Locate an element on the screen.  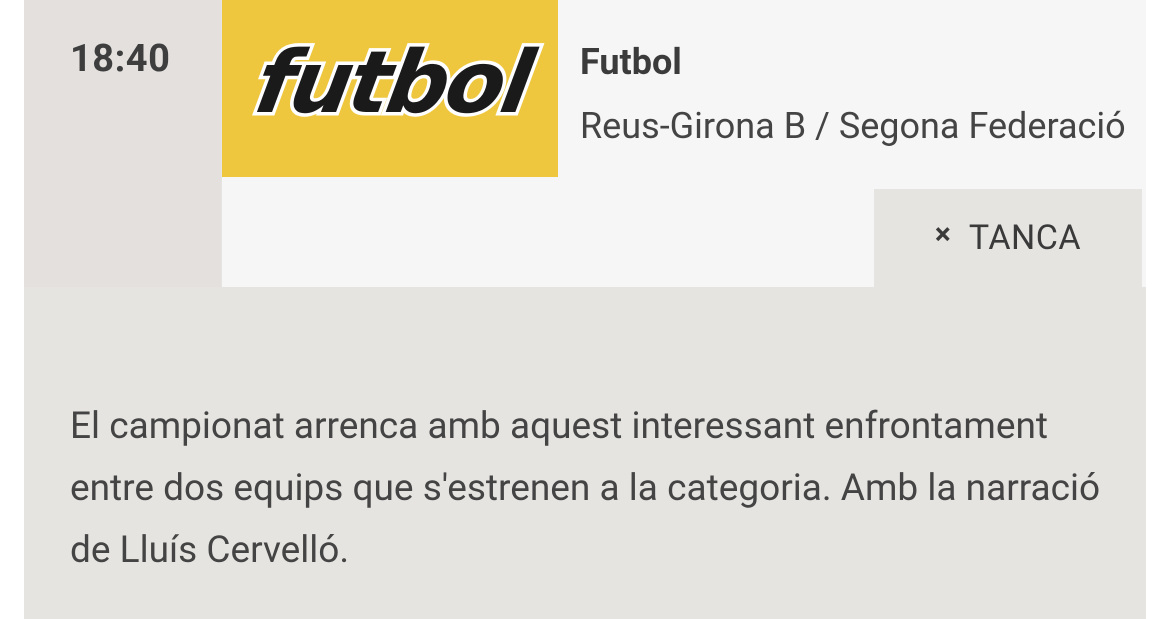
program-time: 18:40 is located at coordinates (120, 59).